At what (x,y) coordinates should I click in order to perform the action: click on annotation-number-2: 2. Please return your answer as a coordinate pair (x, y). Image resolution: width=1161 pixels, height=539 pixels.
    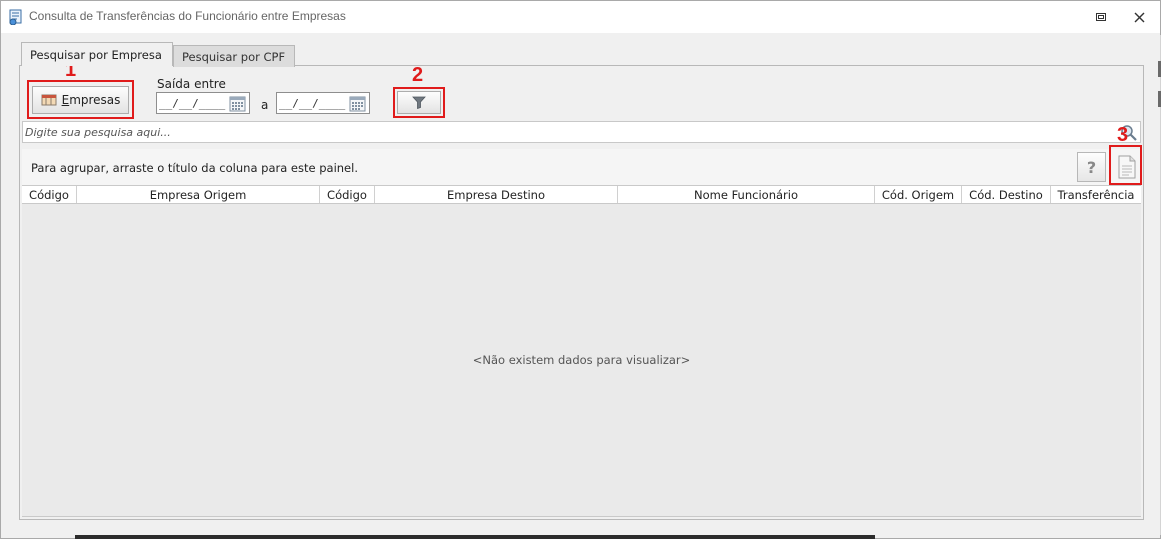
    Looking at the image, I should click on (418, 75).